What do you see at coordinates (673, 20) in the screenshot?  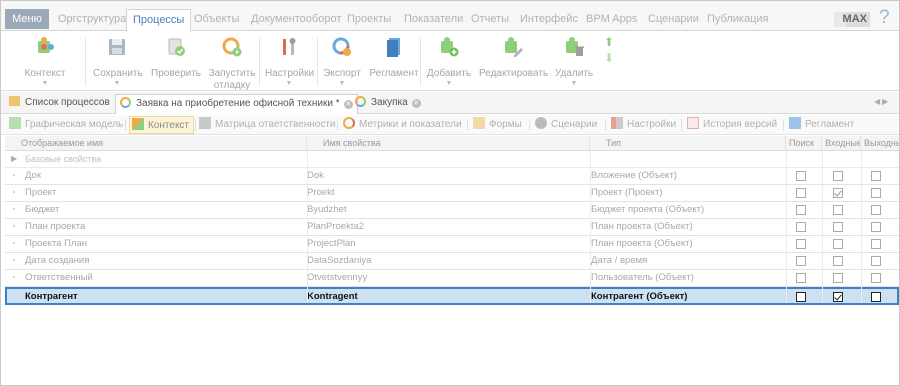 I see `tab-scenarios: Сценарии` at bounding box center [673, 20].